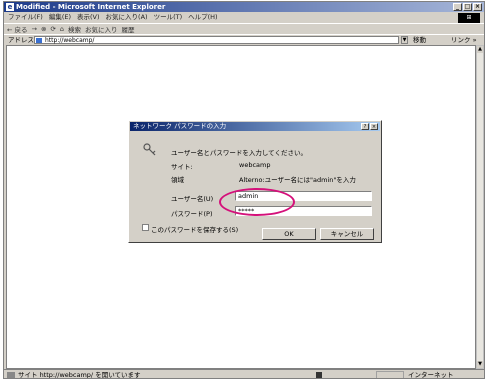 This screenshot has height=382, width=488. What do you see at coordinates (480, 49) in the screenshot?
I see `scroll-up-icon: ▲` at bounding box center [480, 49].